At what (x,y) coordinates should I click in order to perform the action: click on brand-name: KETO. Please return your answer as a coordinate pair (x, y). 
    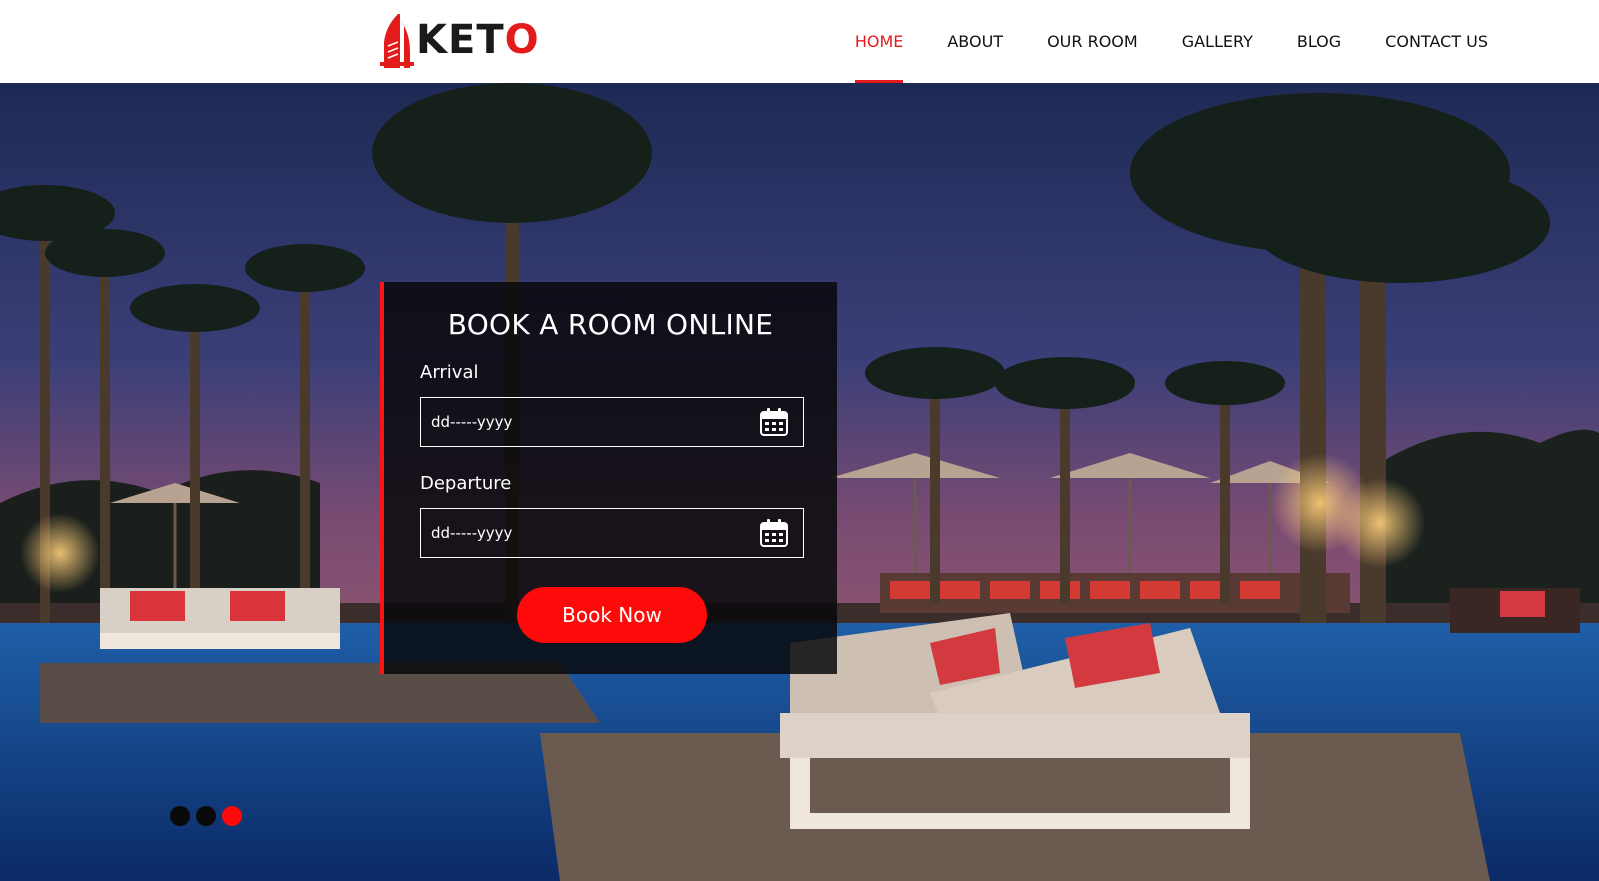
    Looking at the image, I should click on (478, 40).